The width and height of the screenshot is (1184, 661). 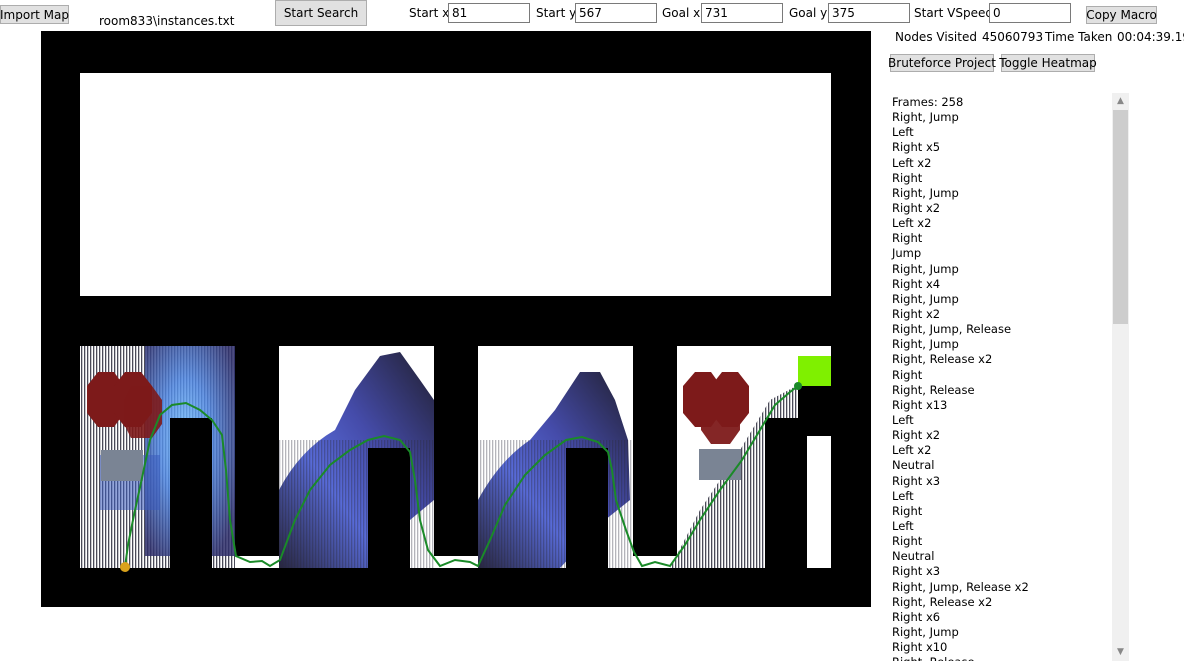 I want to click on scroll-down-icon: ▼, so click(x=1120, y=652).